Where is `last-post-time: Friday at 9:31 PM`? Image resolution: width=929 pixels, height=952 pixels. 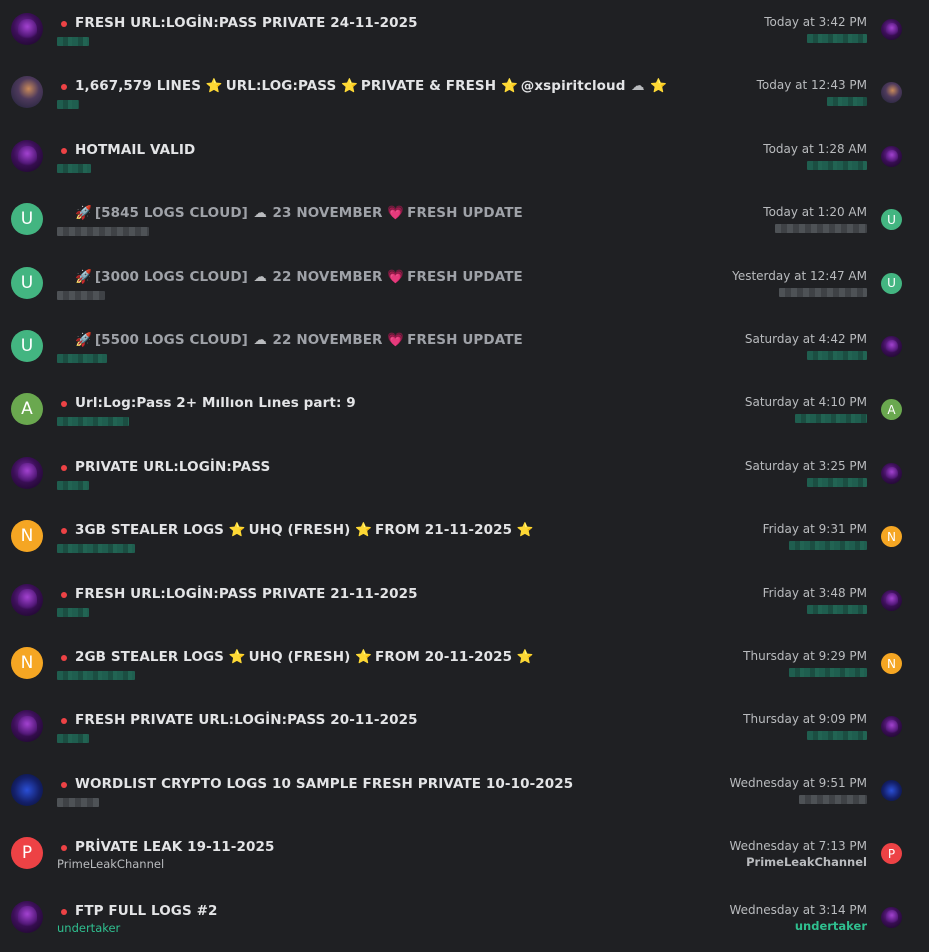 last-post-time: Friday at 9:31 PM is located at coordinates (815, 529).